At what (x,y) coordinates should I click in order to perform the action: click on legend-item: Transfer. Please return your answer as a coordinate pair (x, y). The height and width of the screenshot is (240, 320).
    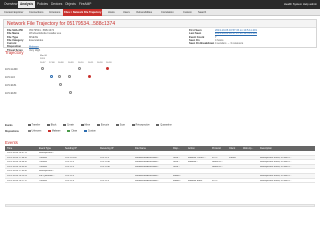
    Looking at the image, I should click on (34, 125).